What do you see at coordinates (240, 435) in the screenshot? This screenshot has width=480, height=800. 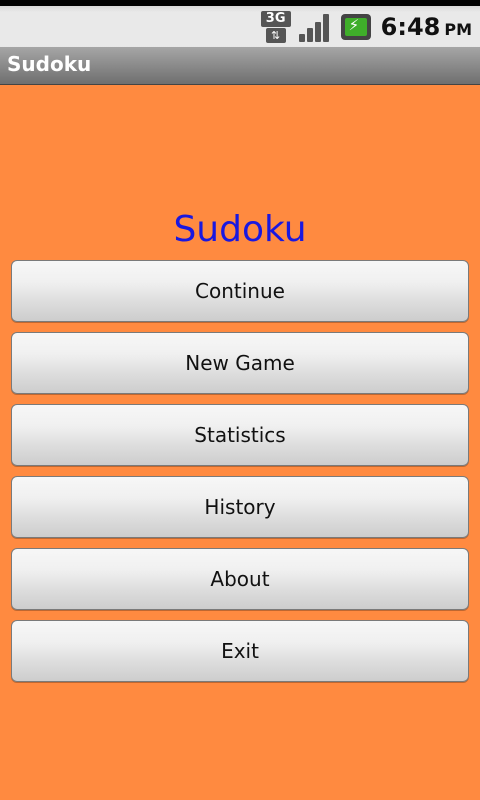 I see `statistics-button: Statistics` at bounding box center [240, 435].